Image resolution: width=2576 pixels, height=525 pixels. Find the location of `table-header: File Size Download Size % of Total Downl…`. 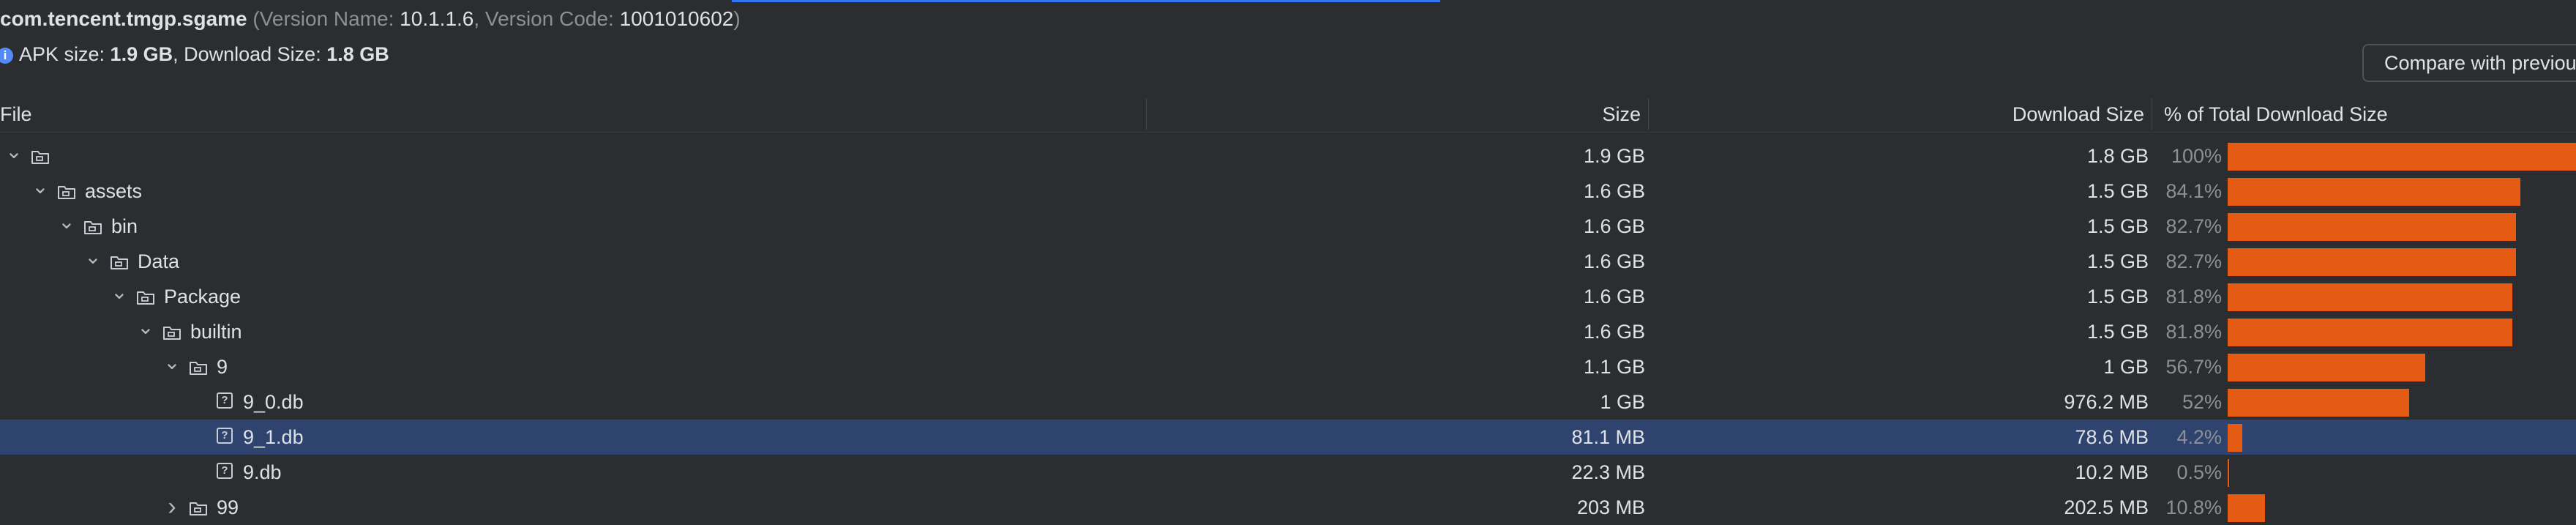

table-header: File Size Download Size % of Total Downl… is located at coordinates (1288, 114).